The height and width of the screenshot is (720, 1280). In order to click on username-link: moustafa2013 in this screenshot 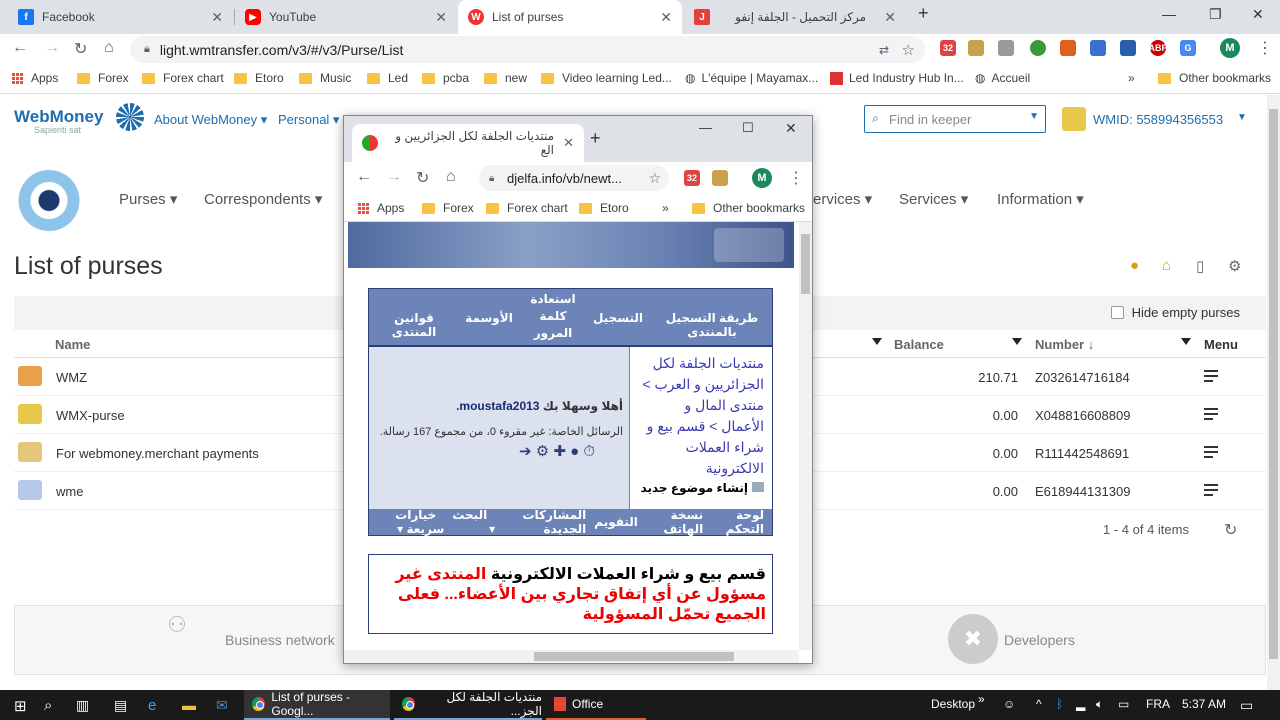, I will do `click(499, 406)`.